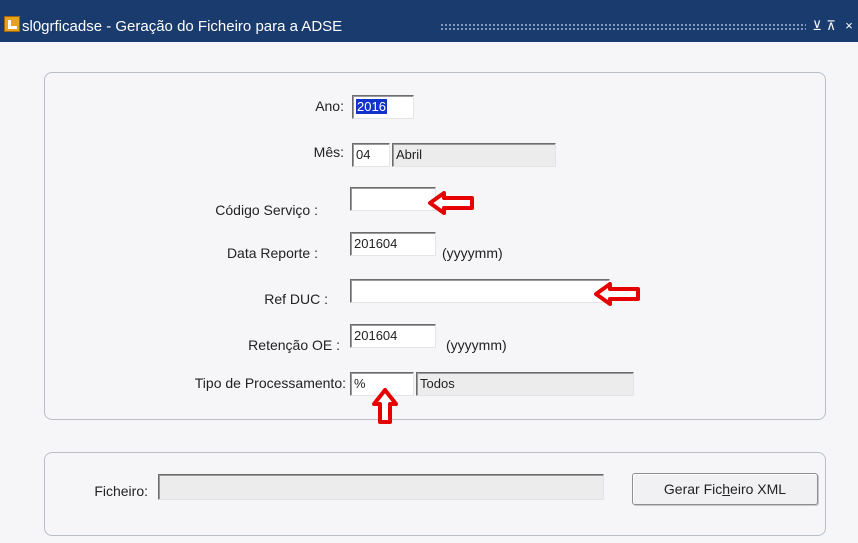  What do you see at coordinates (272, 253) in the screenshot?
I see `data-reporte-label: Data Reporte :` at bounding box center [272, 253].